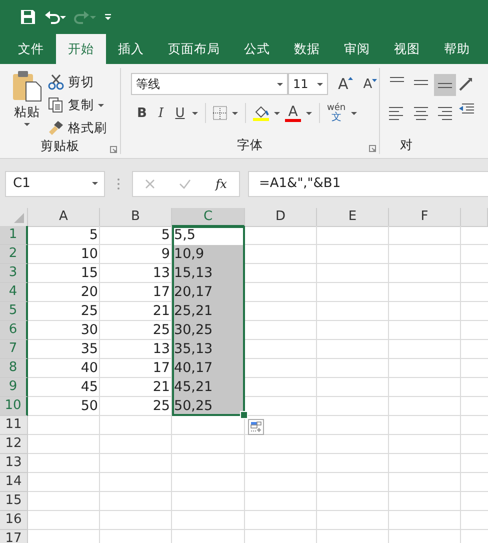 This screenshot has width=488, height=543. Describe the element at coordinates (445, 85) in the screenshot. I see `align-bottom-icon` at that location.